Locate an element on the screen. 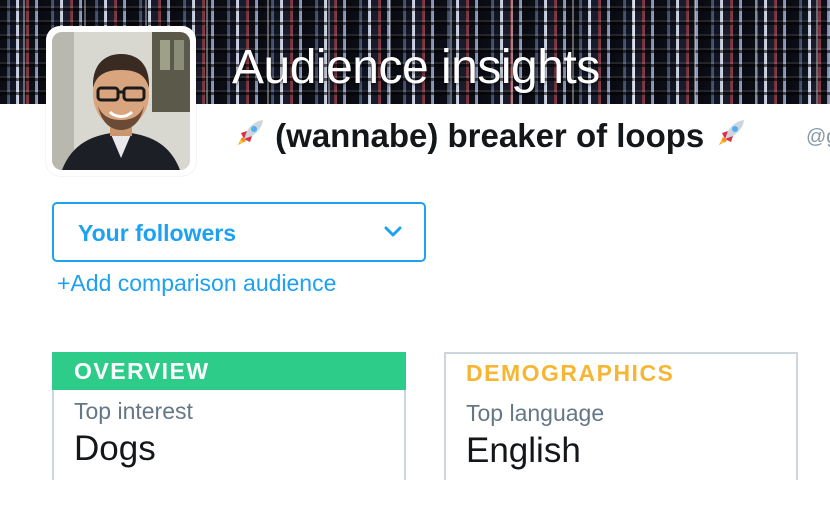 This screenshot has height=508, width=830. display-name: (wannabe) breaker of loops is located at coordinates (489, 138).